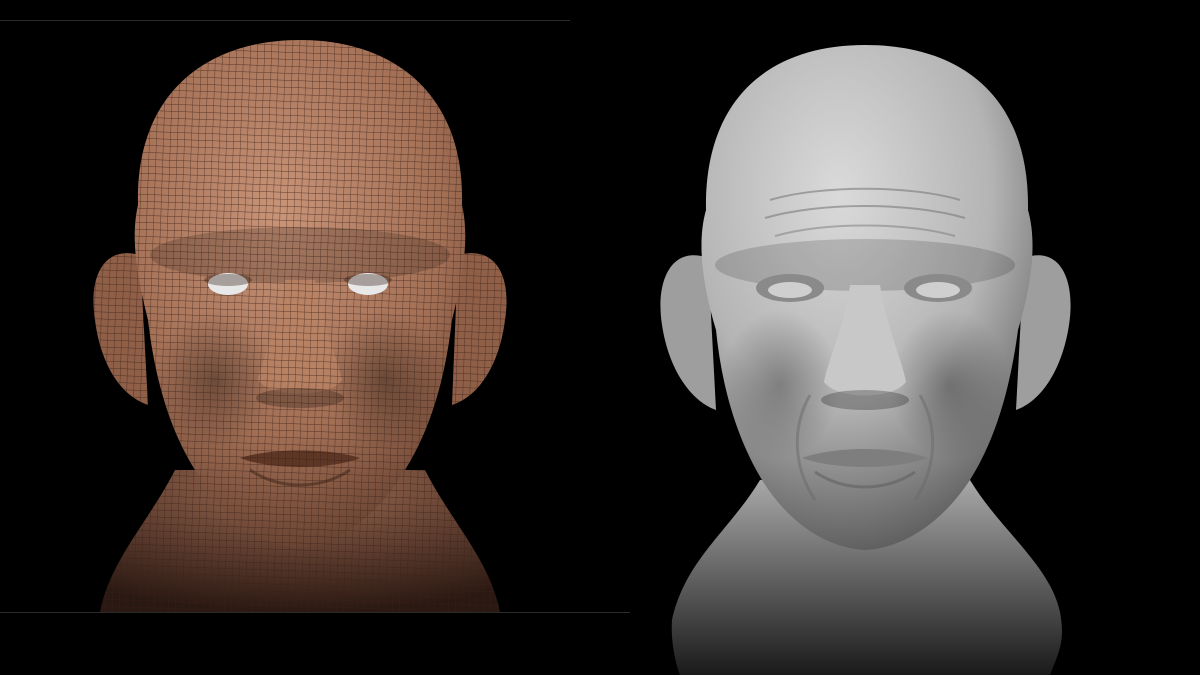 This screenshot has width=1200, height=675. Describe the element at coordinates (315, 612) in the screenshot. I see `viewport-bottom-border` at that location.